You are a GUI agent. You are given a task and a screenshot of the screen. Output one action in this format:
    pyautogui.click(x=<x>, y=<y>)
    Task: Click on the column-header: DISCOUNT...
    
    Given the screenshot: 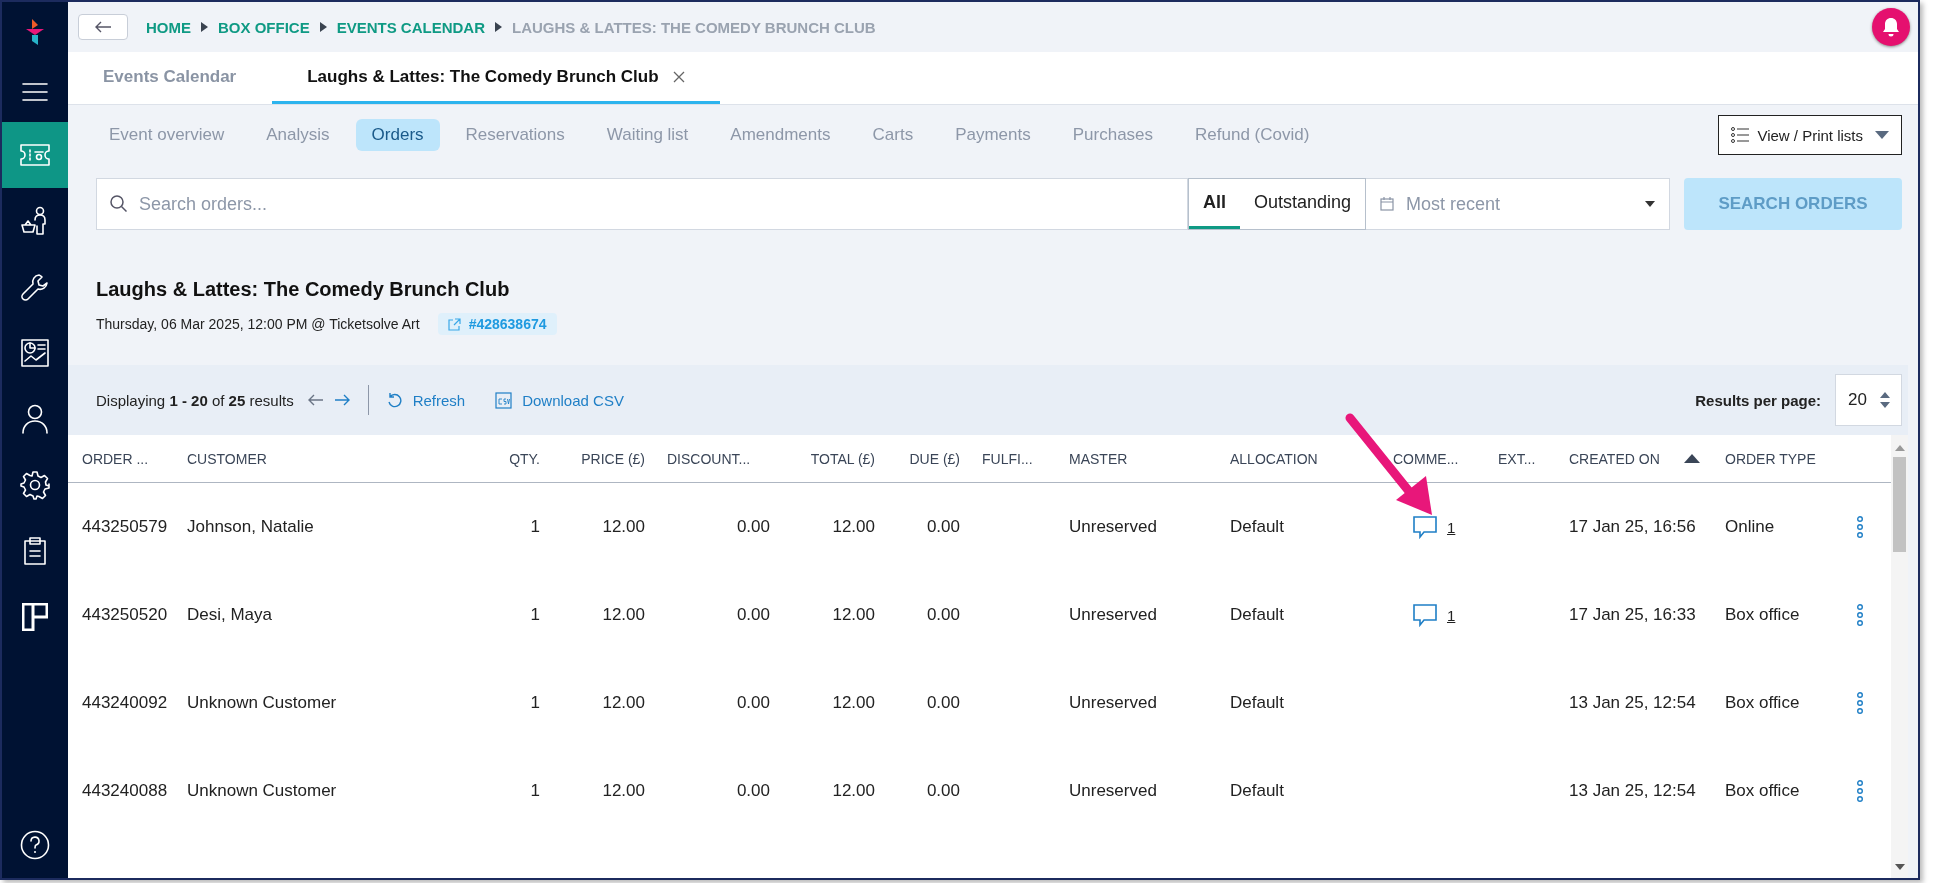 What is the action you would take?
    pyautogui.click(x=729, y=458)
    